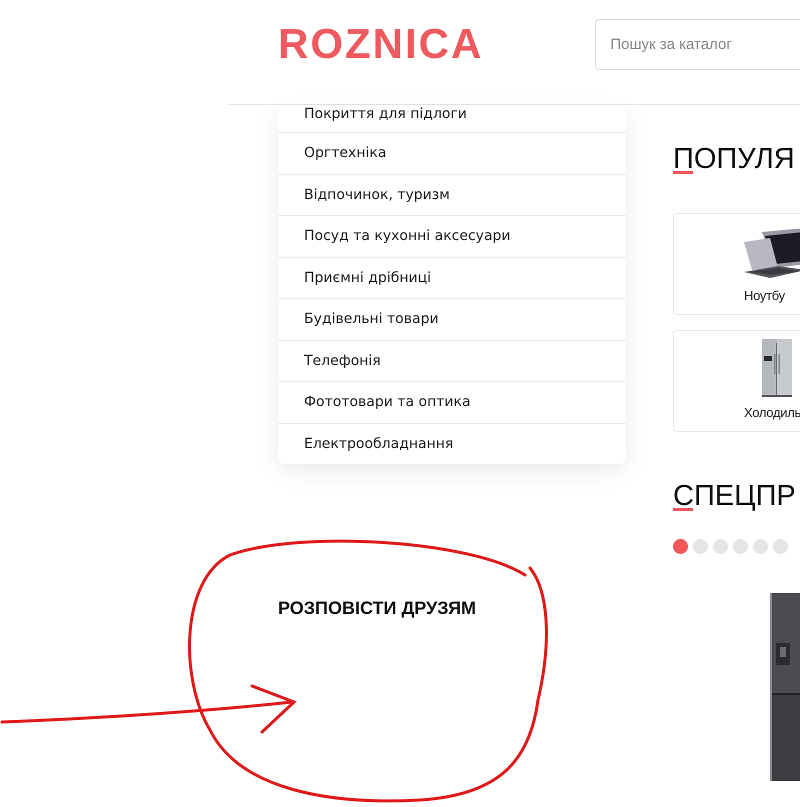  Describe the element at coordinates (379, 443) in the screenshot. I see `category-link: Електрообладнання` at that location.